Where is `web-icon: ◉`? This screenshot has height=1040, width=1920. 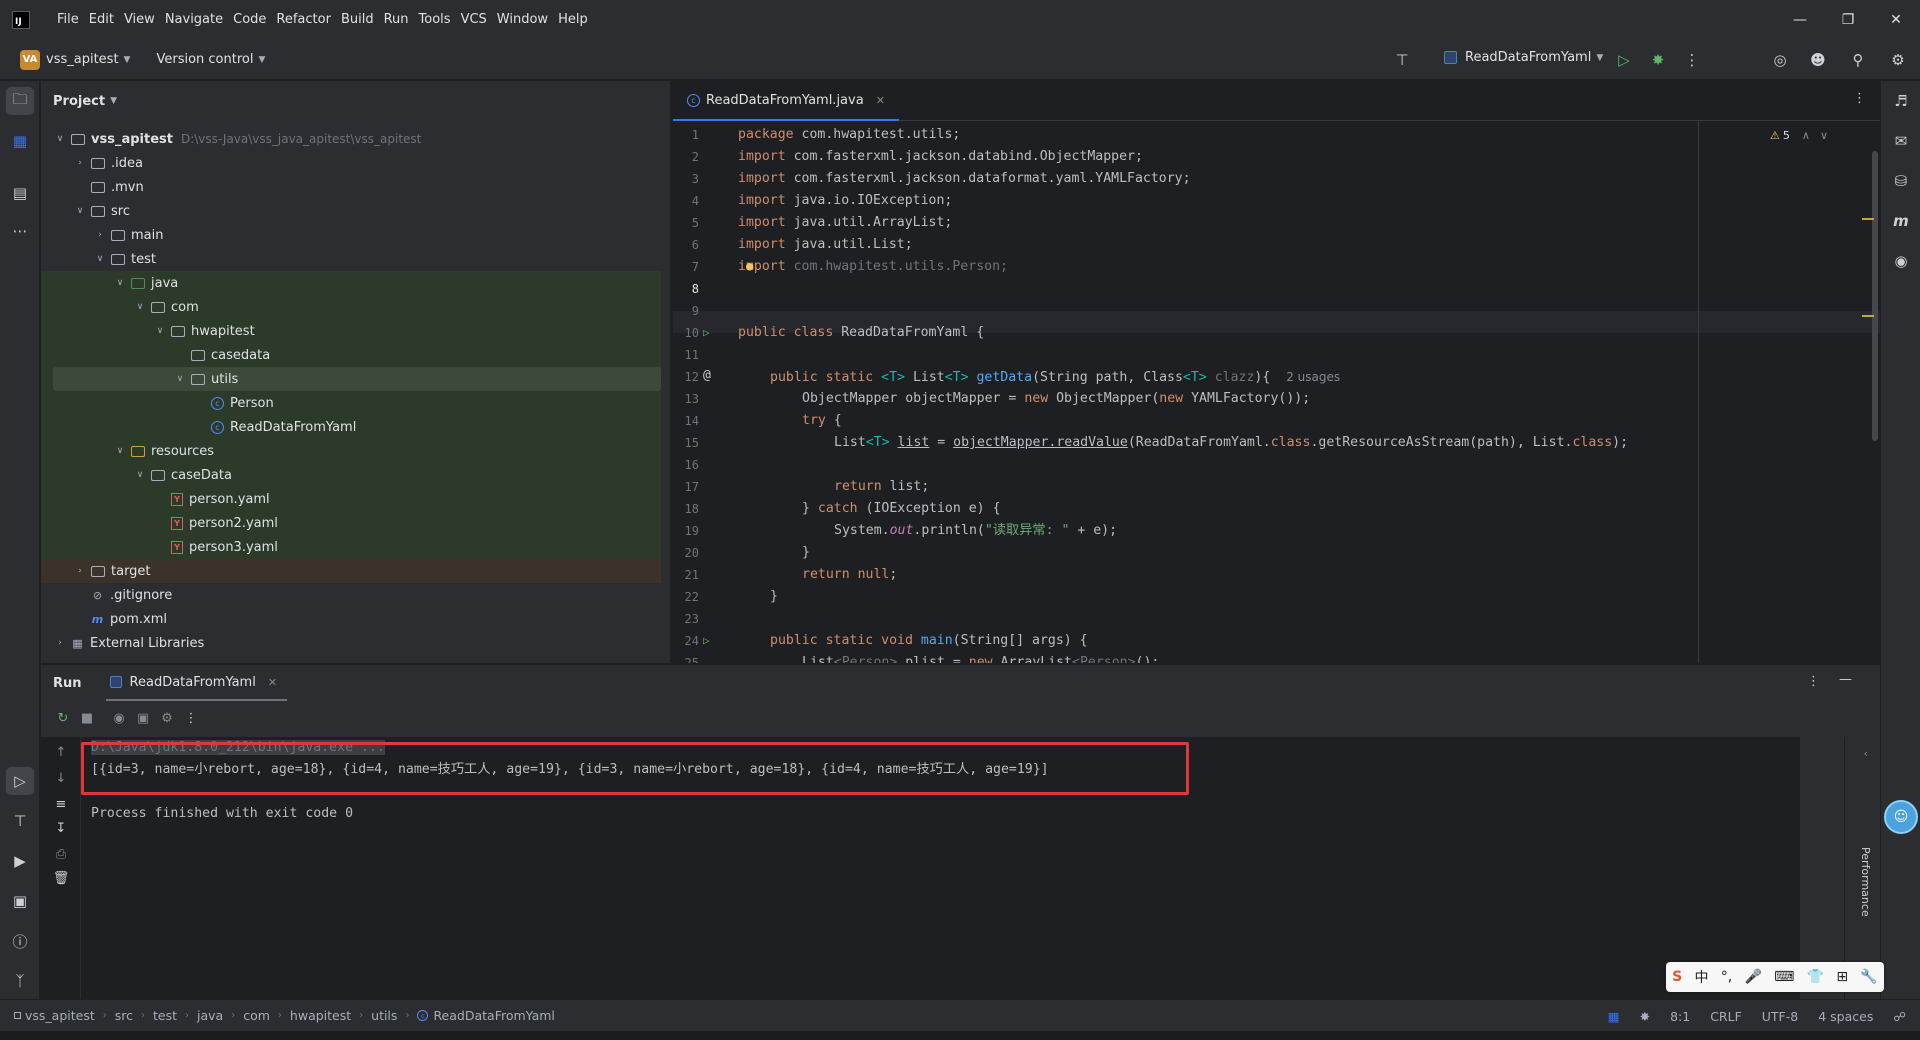
web-icon: ◉ is located at coordinates (1901, 261).